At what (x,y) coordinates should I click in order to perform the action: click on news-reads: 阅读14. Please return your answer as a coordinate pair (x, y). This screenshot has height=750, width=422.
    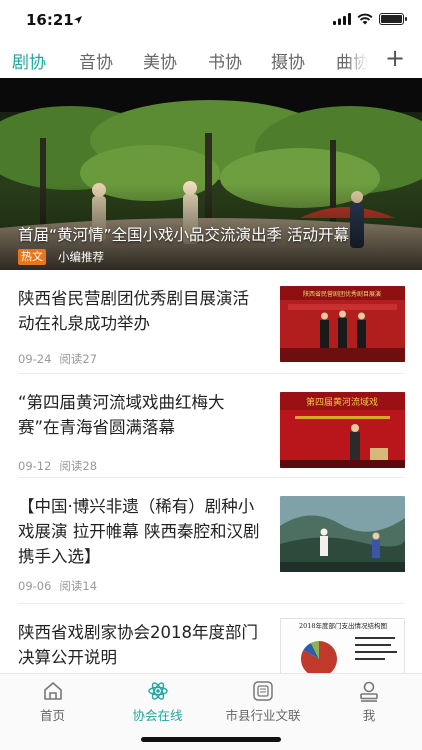
    Looking at the image, I should click on (78, 586).